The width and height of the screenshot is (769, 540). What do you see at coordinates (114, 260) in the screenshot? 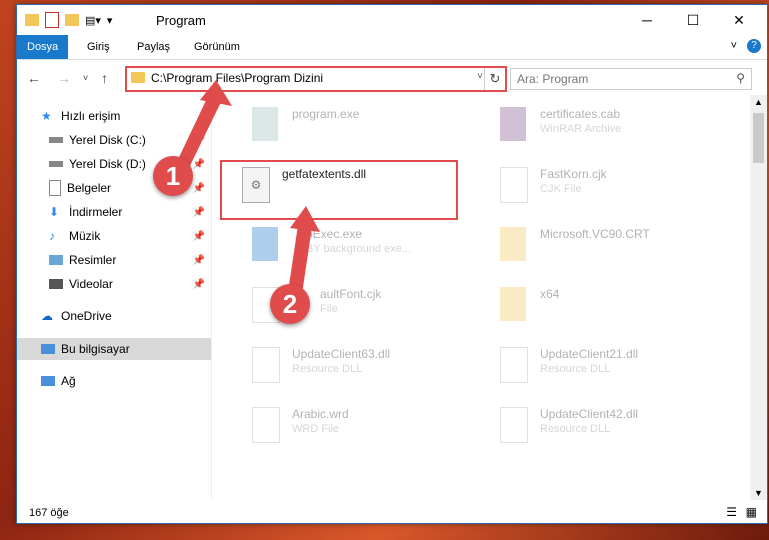
I see `sidebar-item-pictures: Resimler 📌` at bounding box center [114, 260].